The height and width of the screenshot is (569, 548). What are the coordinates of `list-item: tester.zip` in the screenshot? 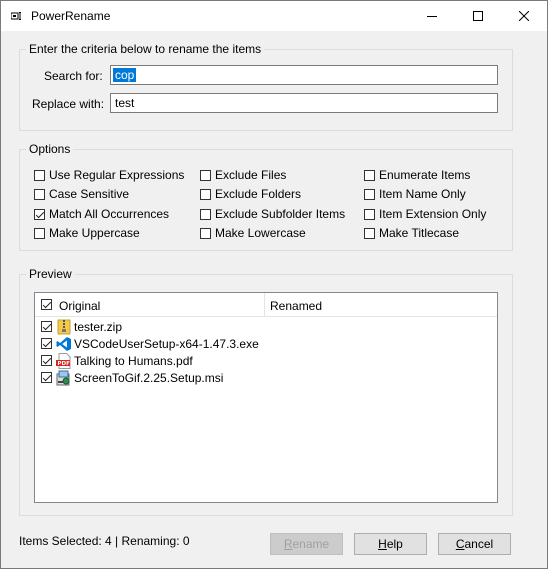 It's located at (81, 326).